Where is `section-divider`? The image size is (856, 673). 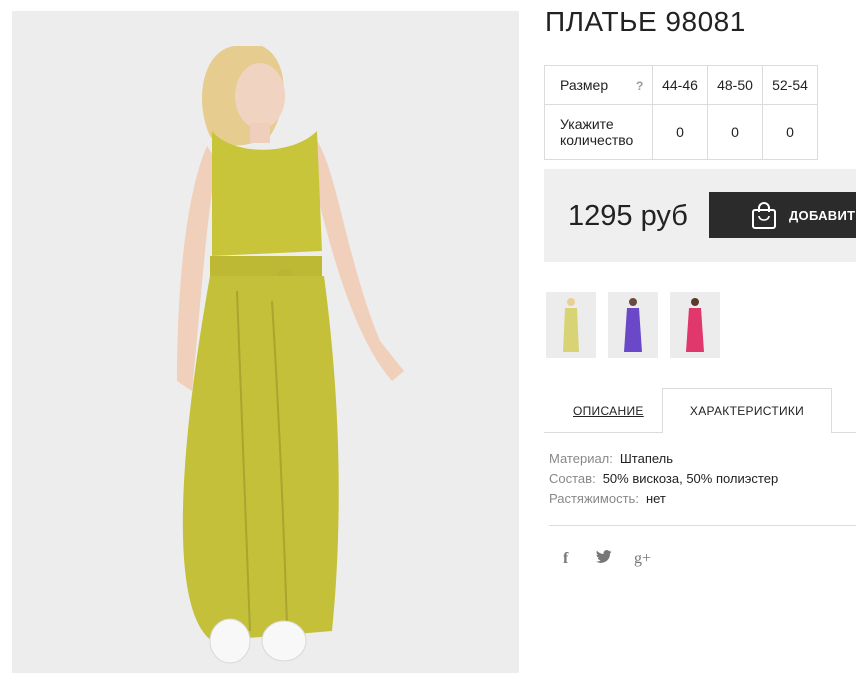 section-divider is located at coordinates (702, 525).